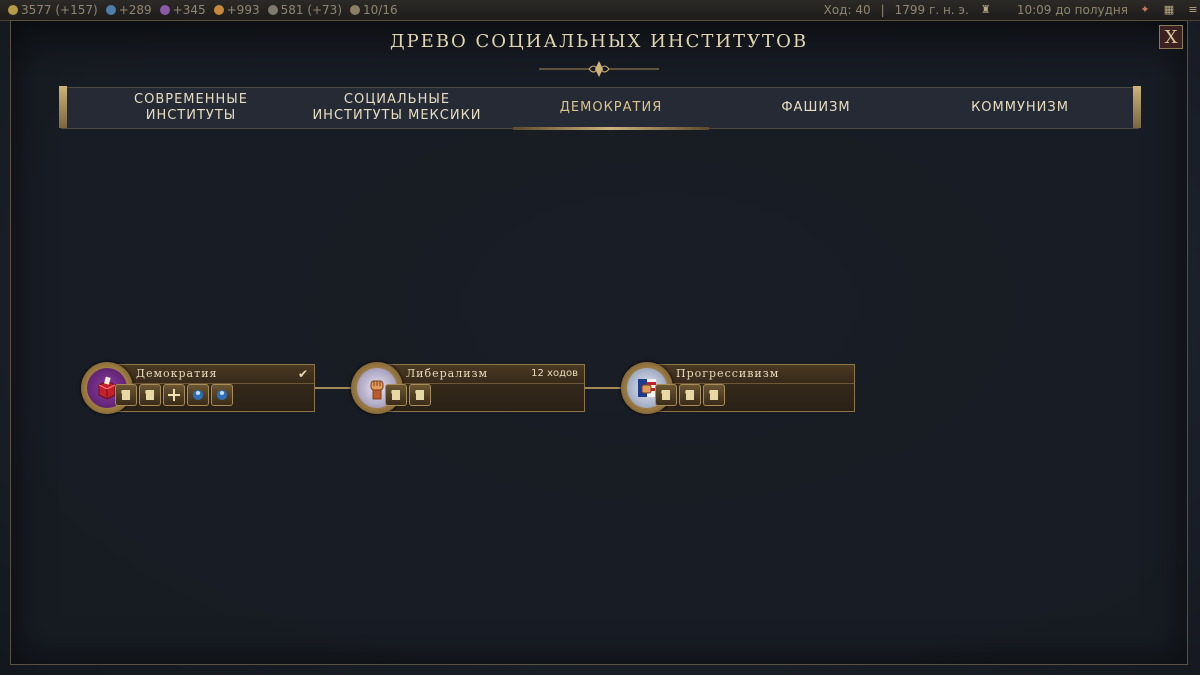 This screenshot has width=1200, height=675. Describe the element at coordinates (728, 373) in the screenshot. I see `civic-name: Прогрессивизм` at that location.